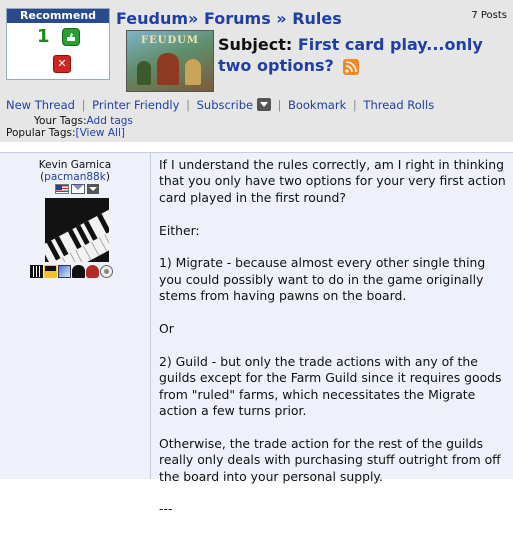 The image size is (513, 534). Describe the element at coordinates (100, 133) in the screenshot. I see `view-all-tags-link: [View All]` at that location.